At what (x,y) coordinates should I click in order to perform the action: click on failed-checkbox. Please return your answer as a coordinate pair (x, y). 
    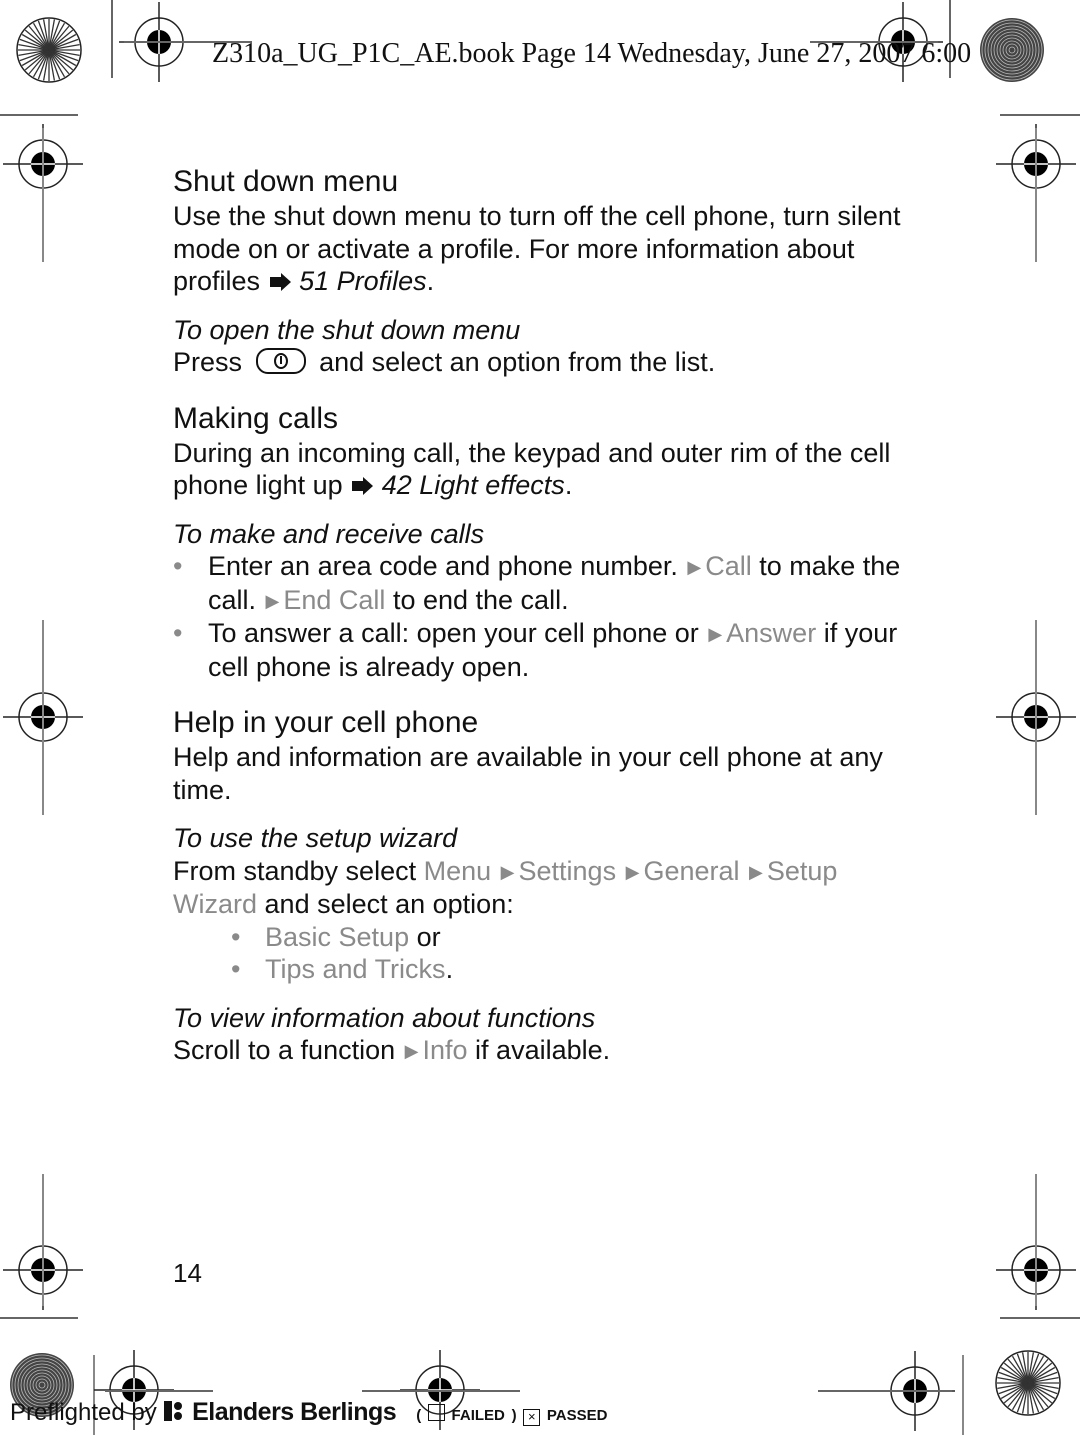
    Looking at the image, I should click on (436, 1412).